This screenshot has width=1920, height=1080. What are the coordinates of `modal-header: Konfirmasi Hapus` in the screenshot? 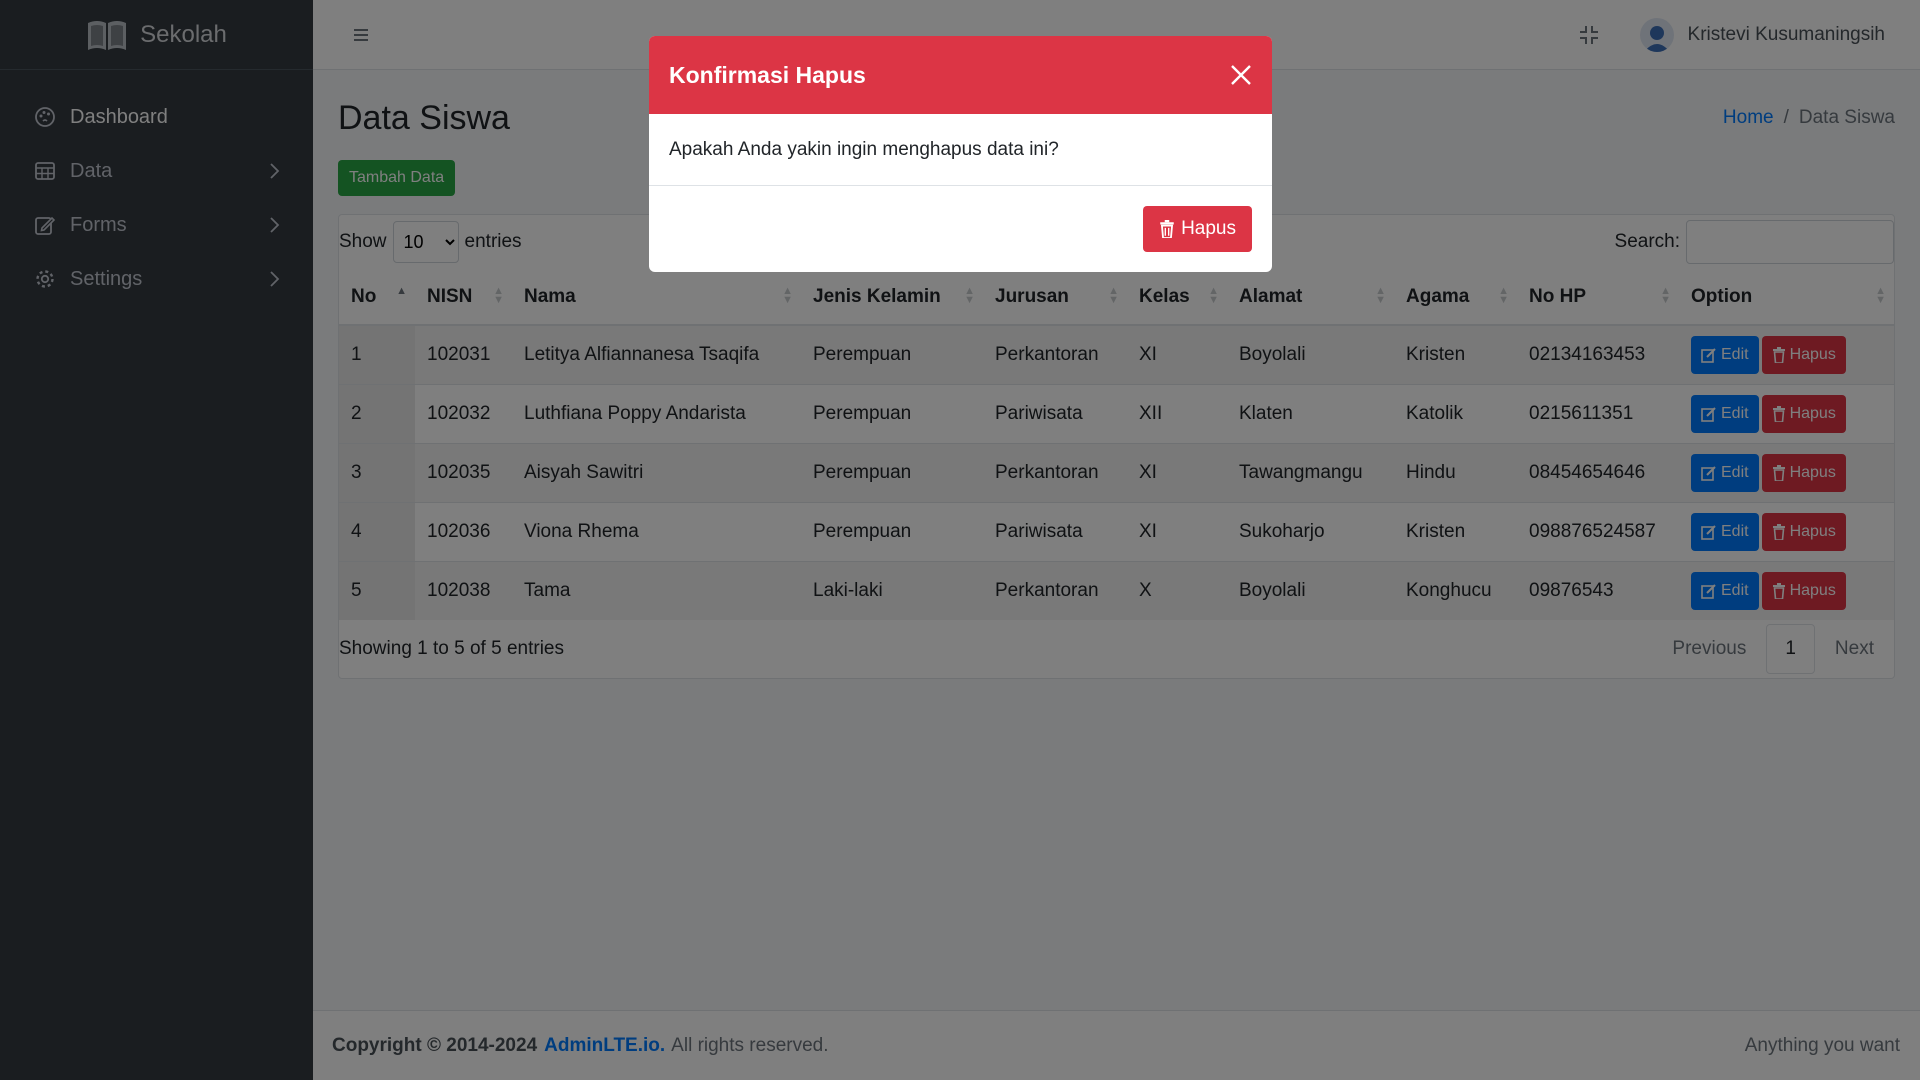 It's located at (960, 75).